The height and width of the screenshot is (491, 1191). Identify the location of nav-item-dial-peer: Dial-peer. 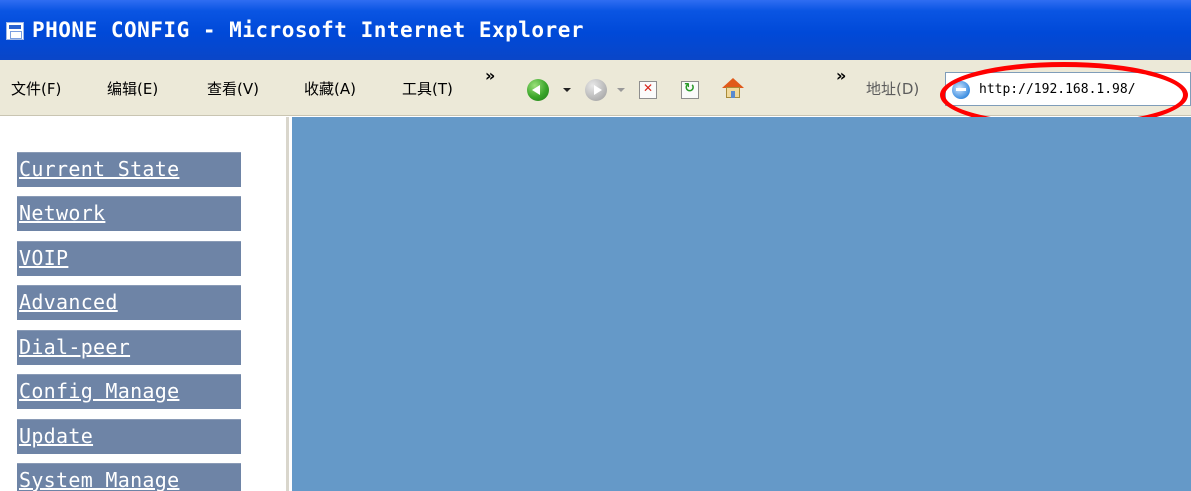
(129, 347).